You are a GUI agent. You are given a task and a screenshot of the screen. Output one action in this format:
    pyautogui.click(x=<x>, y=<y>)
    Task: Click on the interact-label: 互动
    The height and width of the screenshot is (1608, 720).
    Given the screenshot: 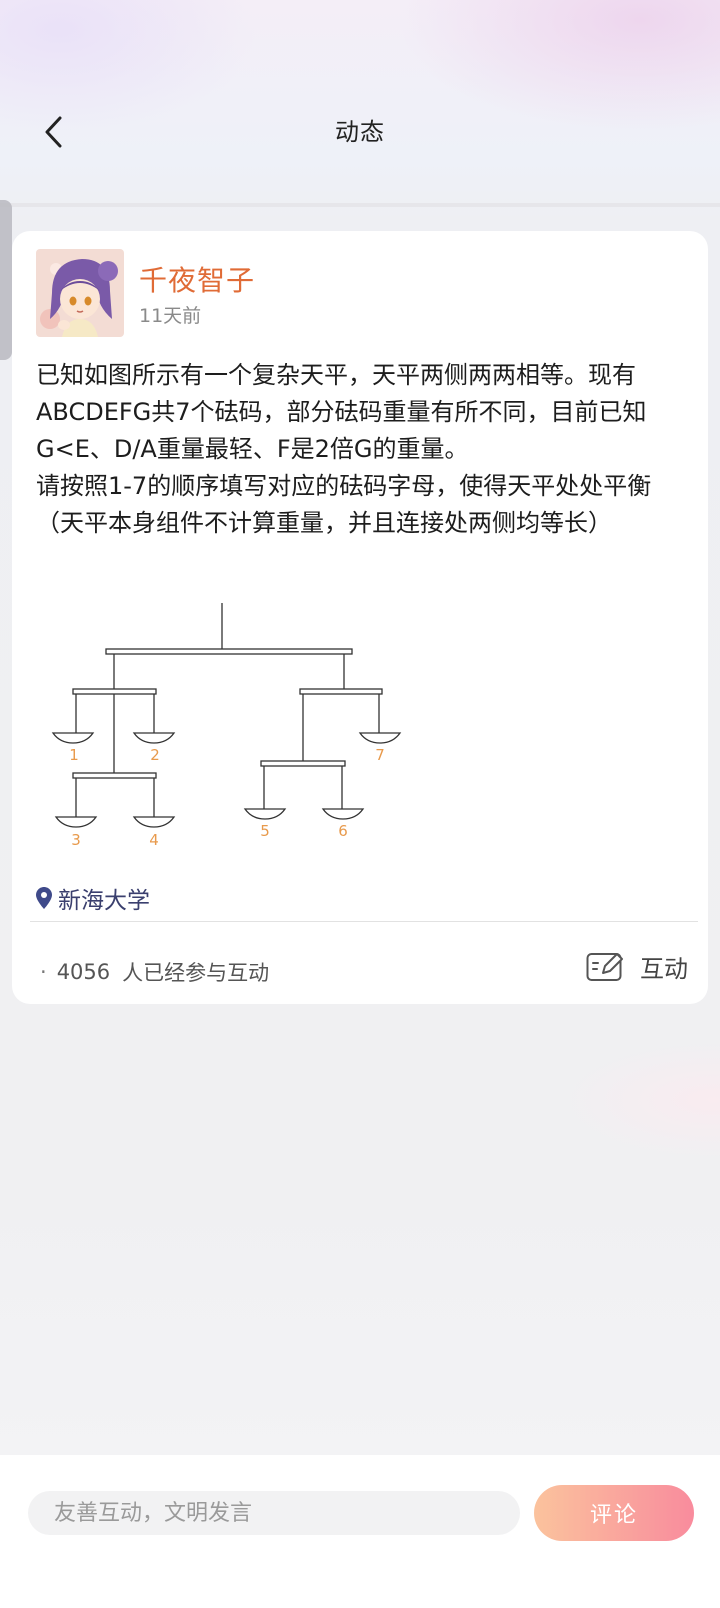 What is the action you would take?
    pyautogui.click(x=664, y=969)
    